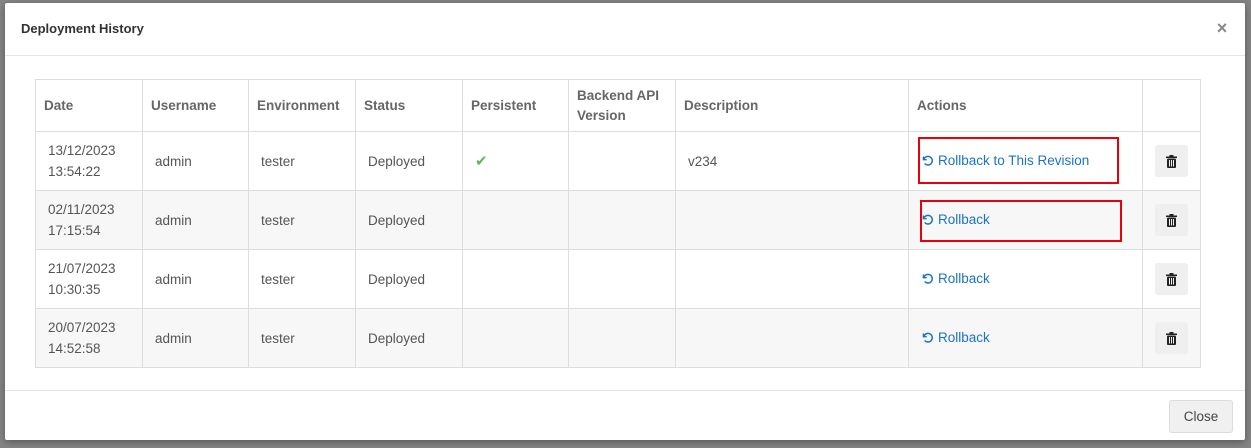  I want to click on time-text: 10:30:35, so click(74, 289).